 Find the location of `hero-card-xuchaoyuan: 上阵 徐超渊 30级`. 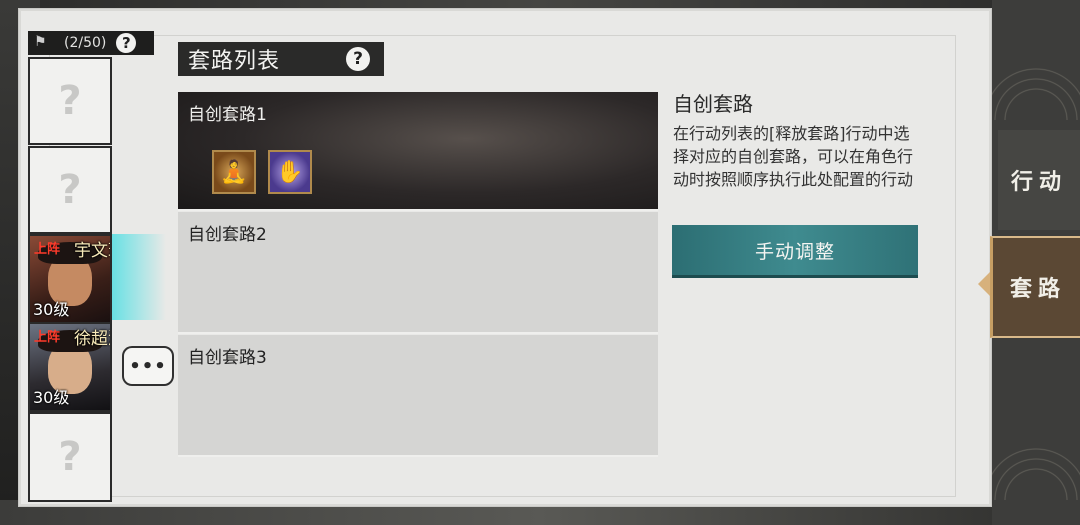

hero-card-xuchaoyuan: 上阵 徐超渊 30级 is located at coordinates (70, 367).